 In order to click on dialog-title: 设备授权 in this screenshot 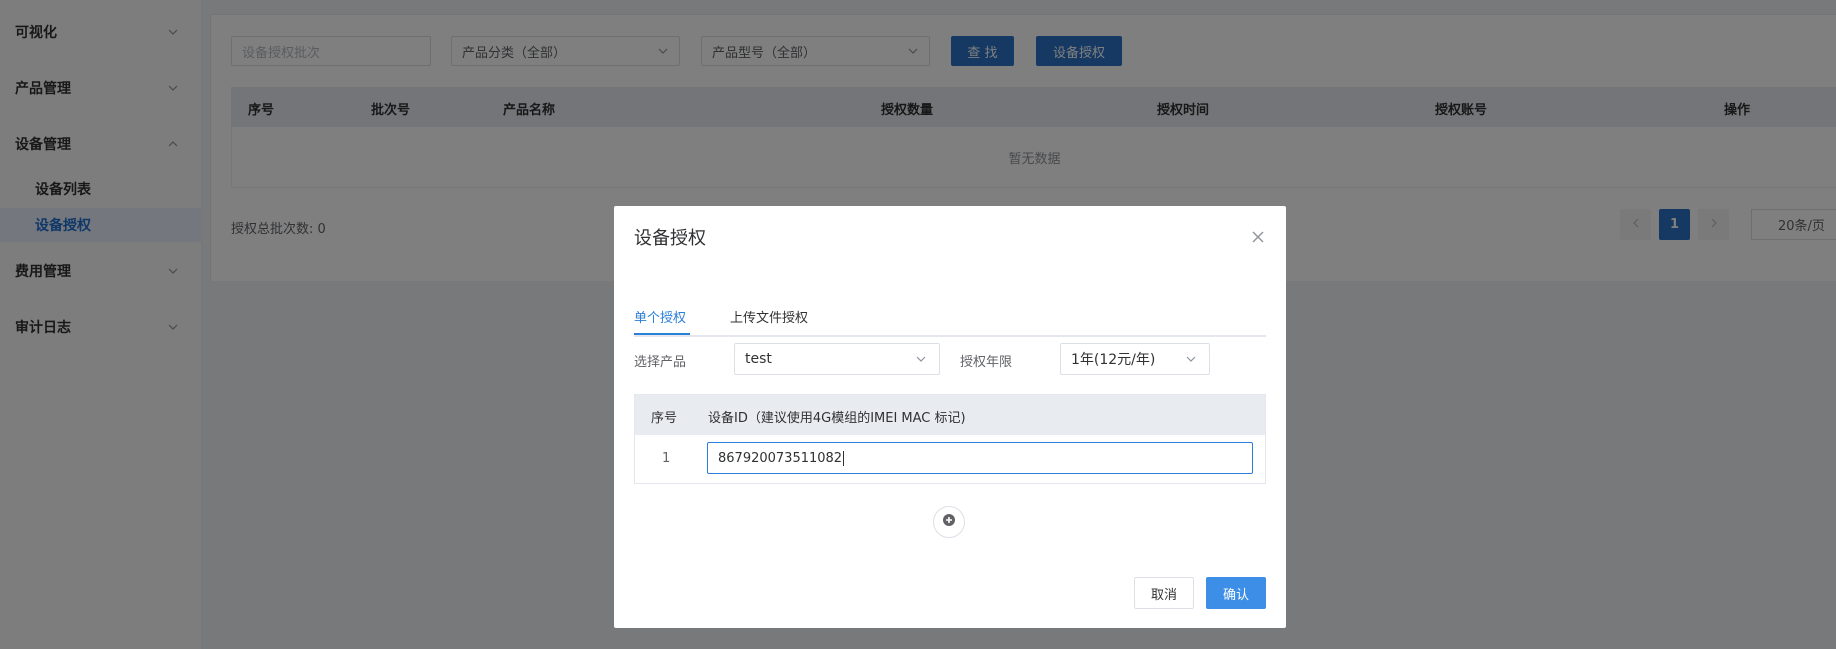, I will do `click(670, 238)`.